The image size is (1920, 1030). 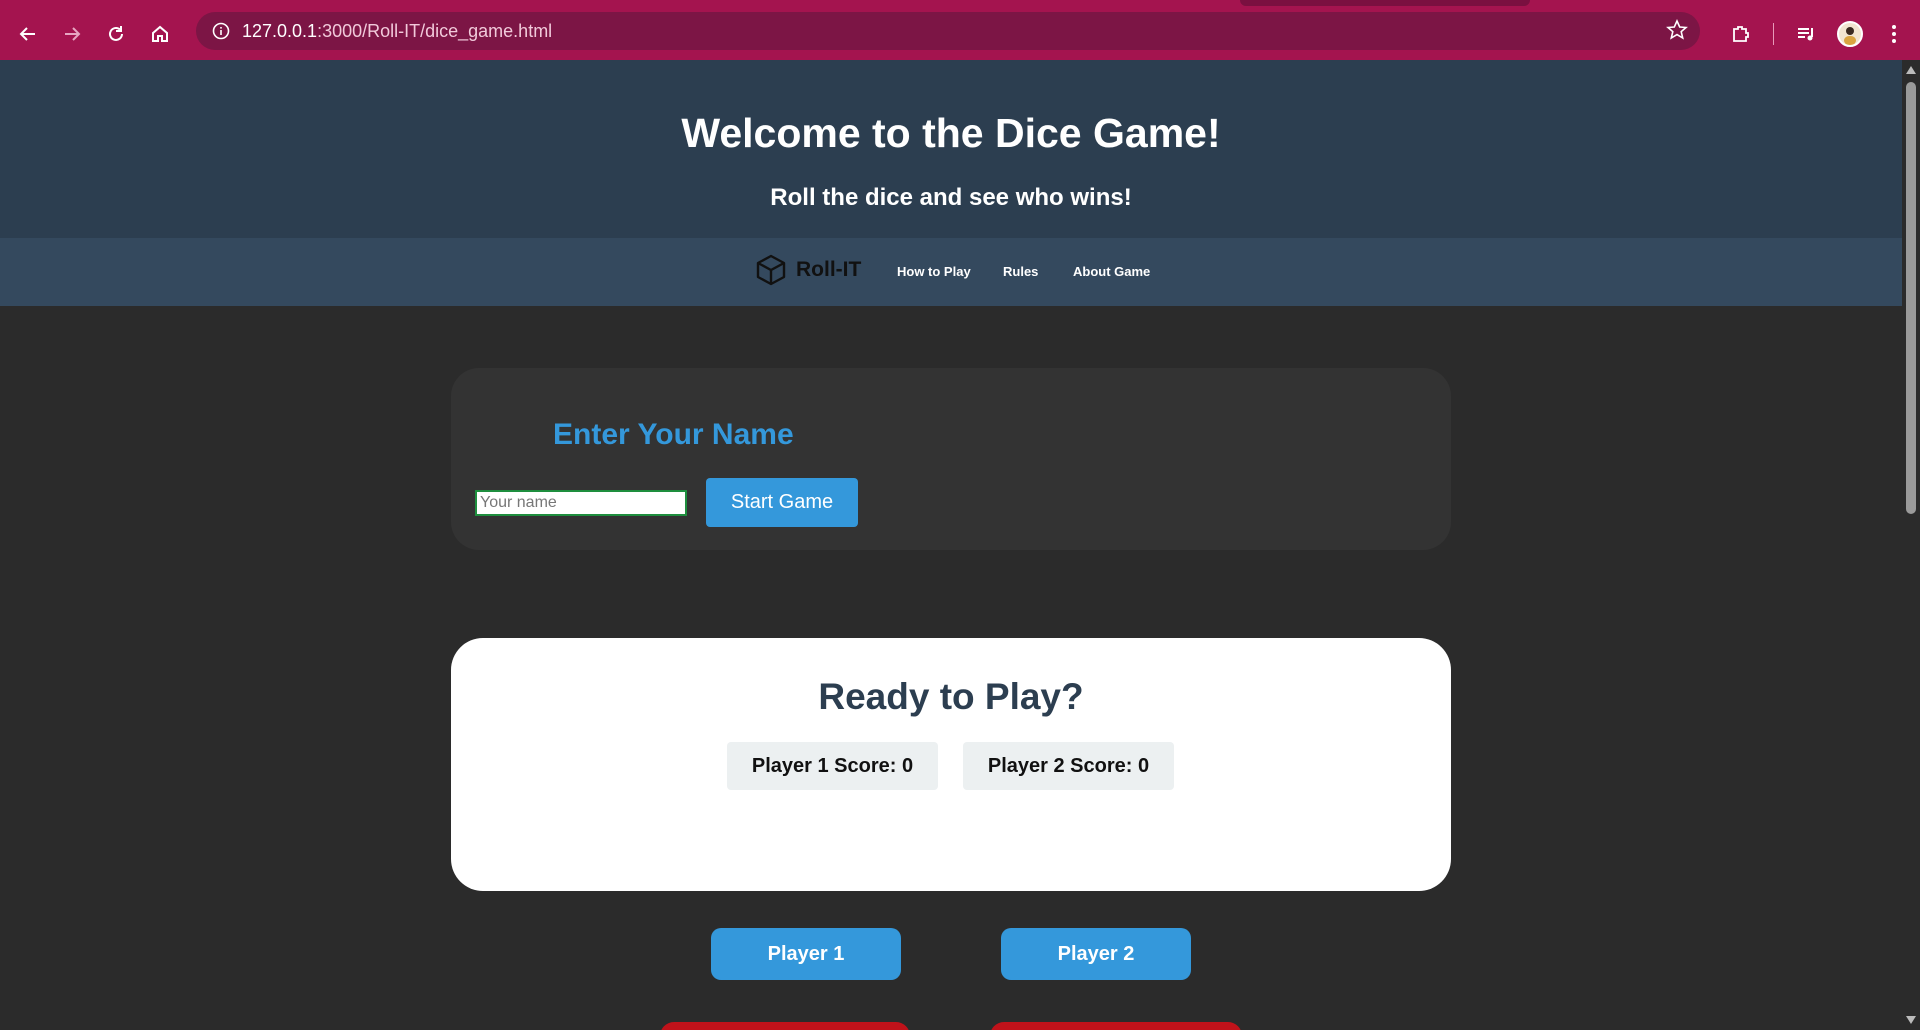 I want to click on reload-icon, so click(x=116, y=33).